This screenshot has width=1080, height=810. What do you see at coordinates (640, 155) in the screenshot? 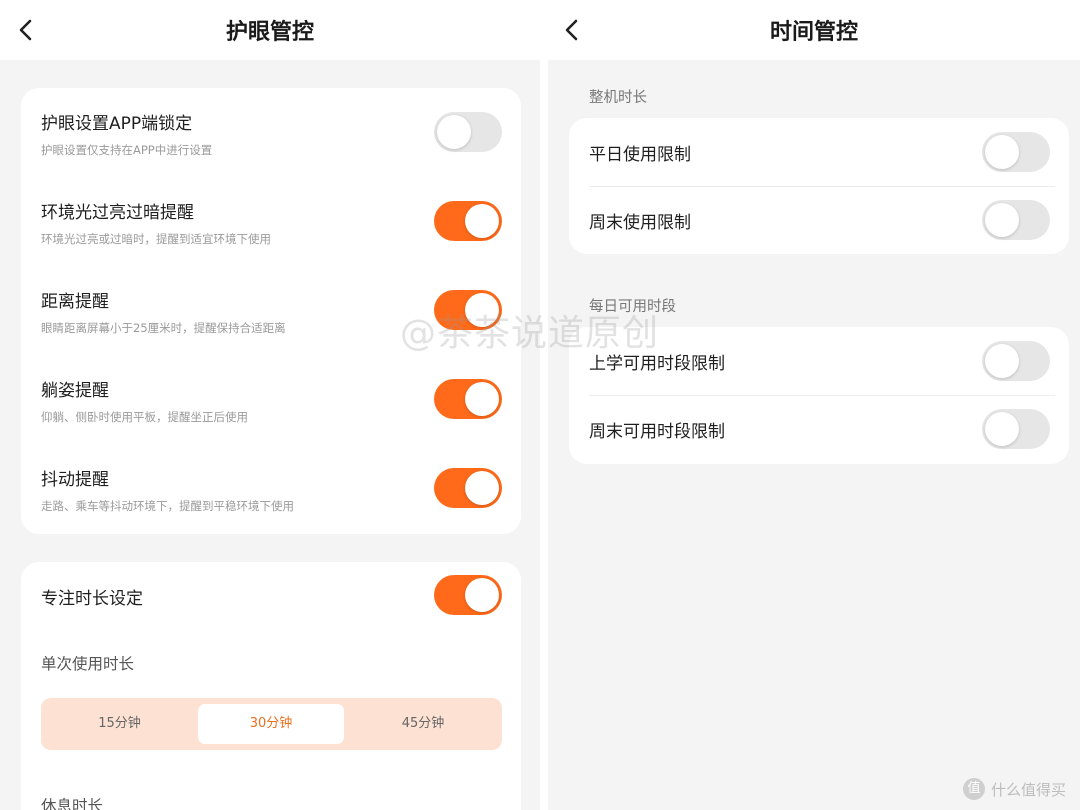
I see `setting-label: 平日使用限制` at bounding box center [640, 155].